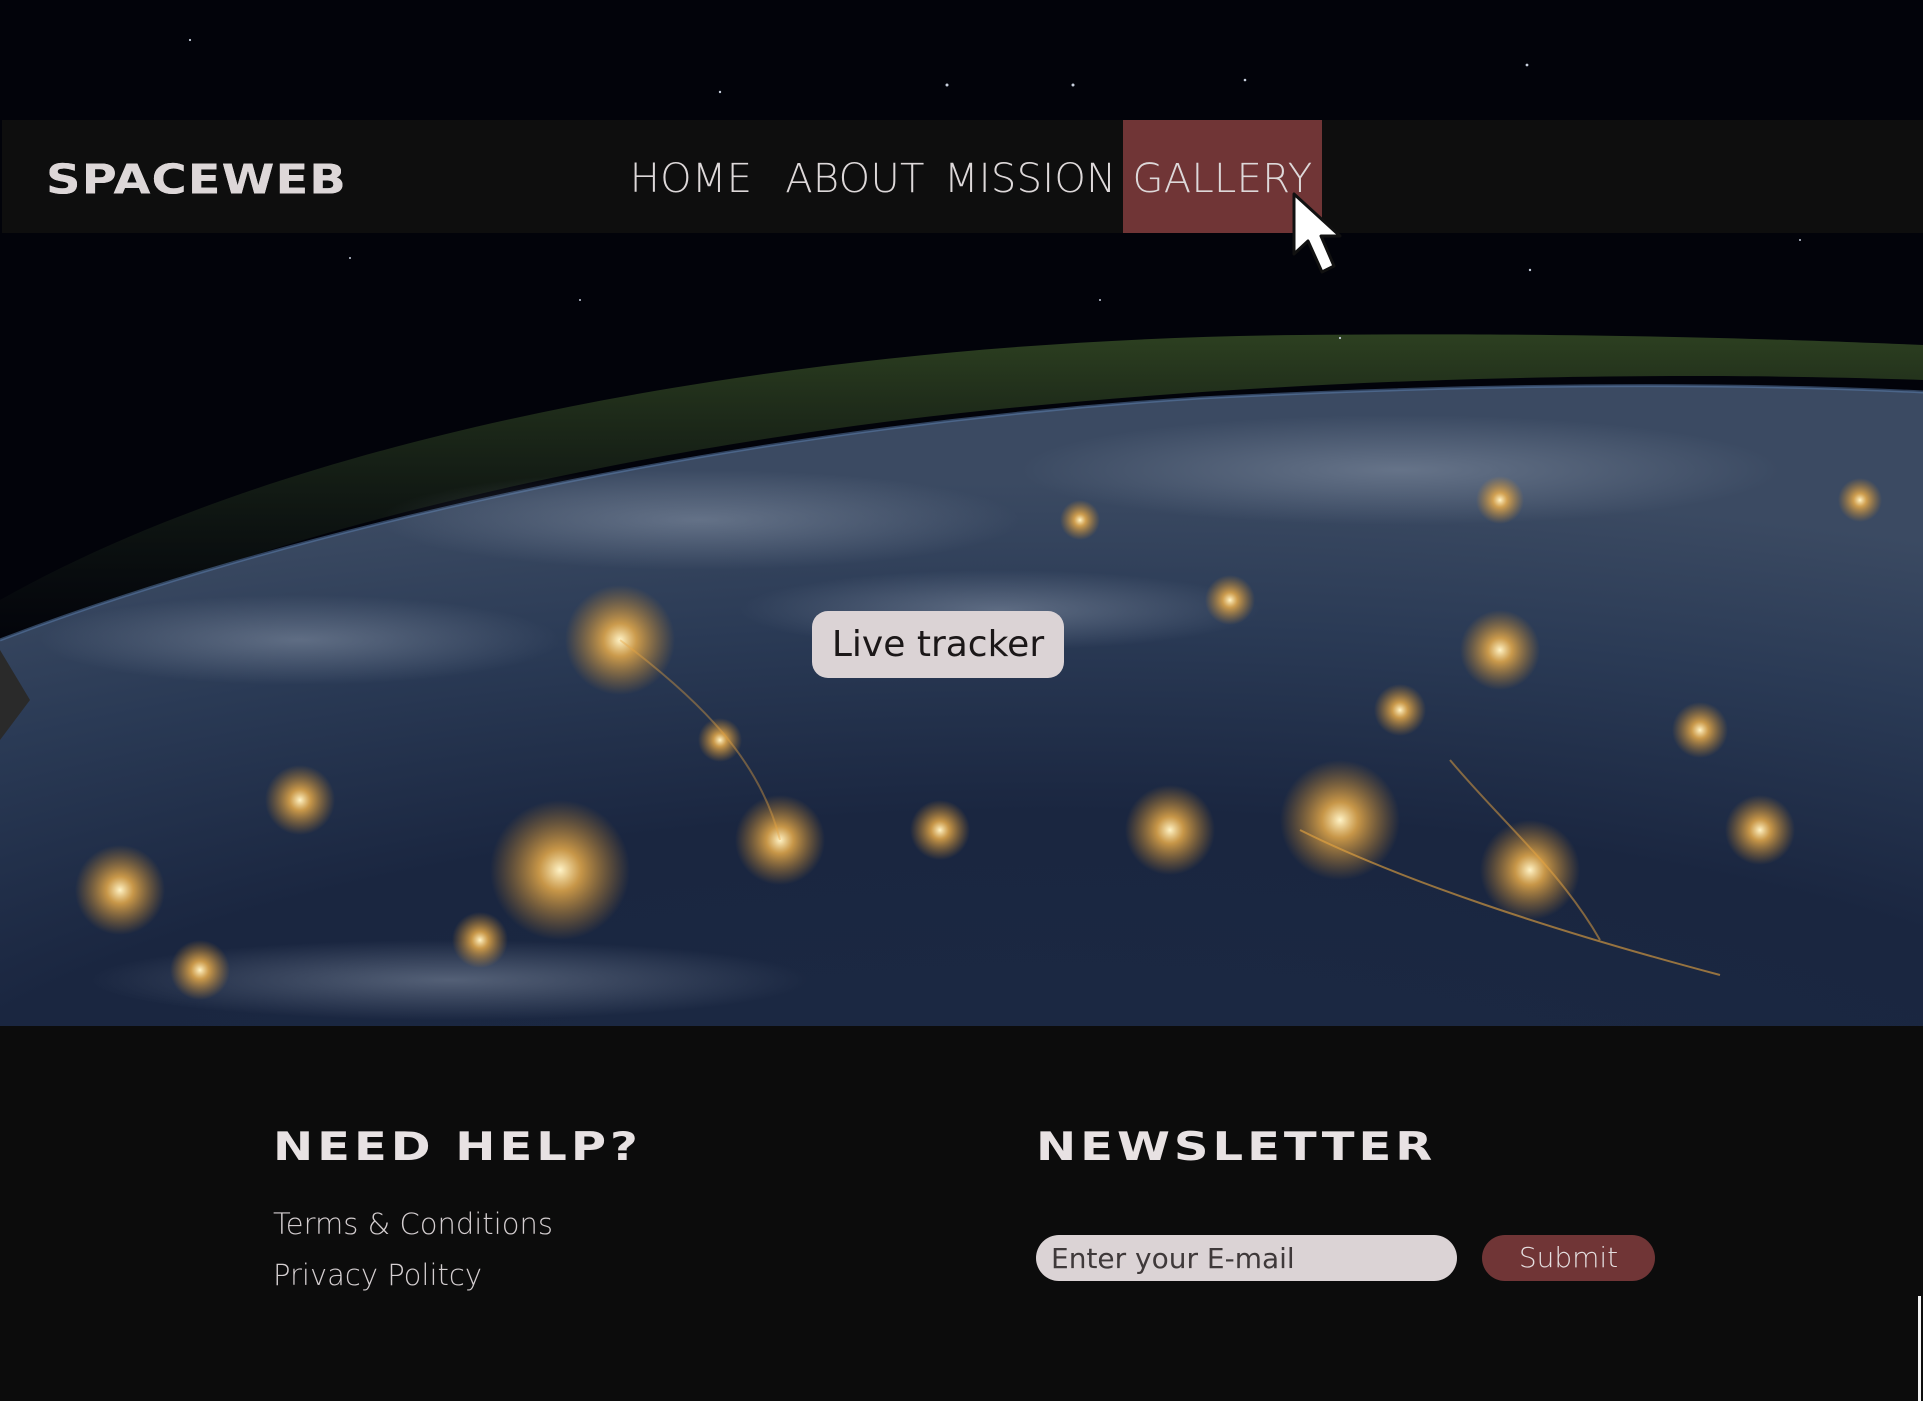 The width and height of the screenshot is (1923, 1401). What do you see at coordinates (938, 644) in the screenshot?
I see `live-tracker-button: Live tracker` at bounding box center [938, 644].